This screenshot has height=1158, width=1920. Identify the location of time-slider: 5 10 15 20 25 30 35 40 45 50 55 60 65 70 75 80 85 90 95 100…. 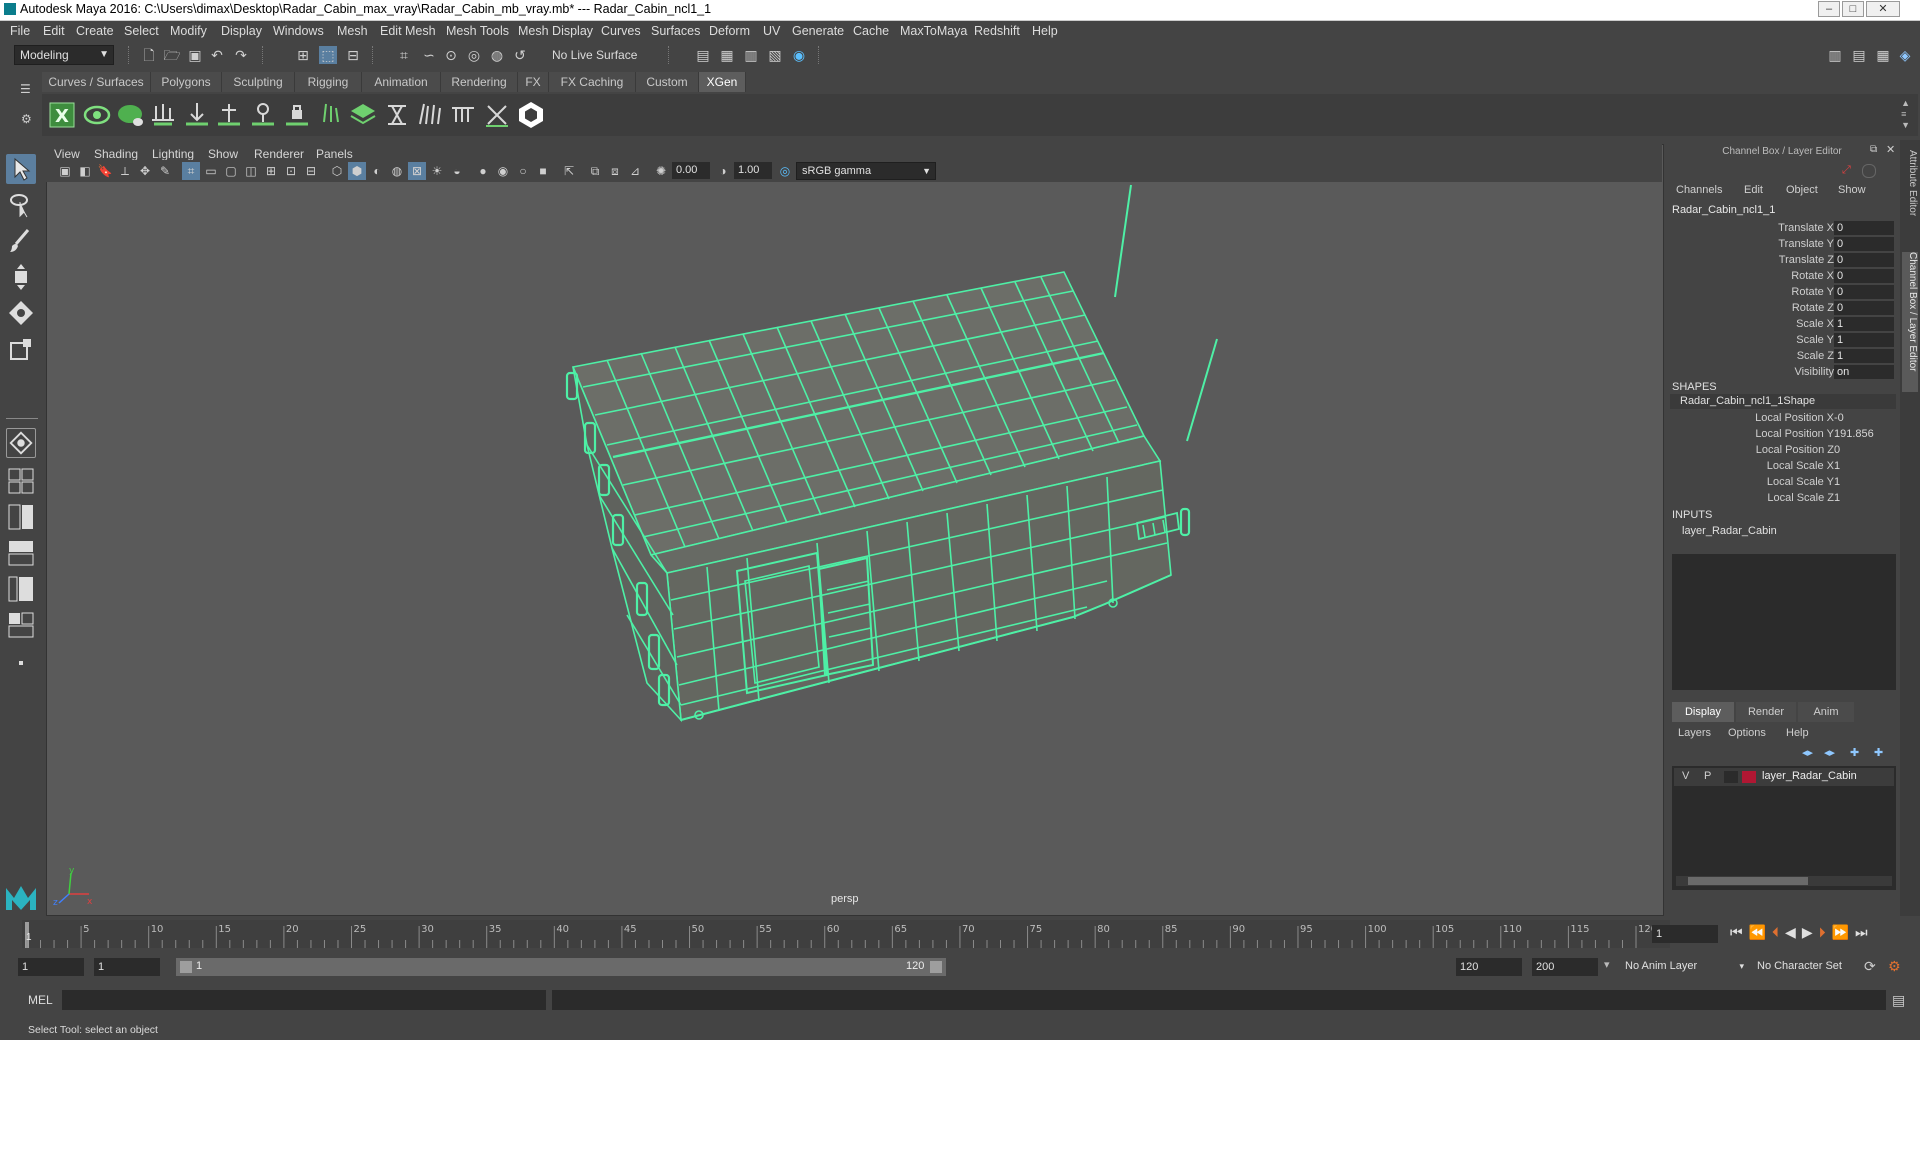
(960, 934).